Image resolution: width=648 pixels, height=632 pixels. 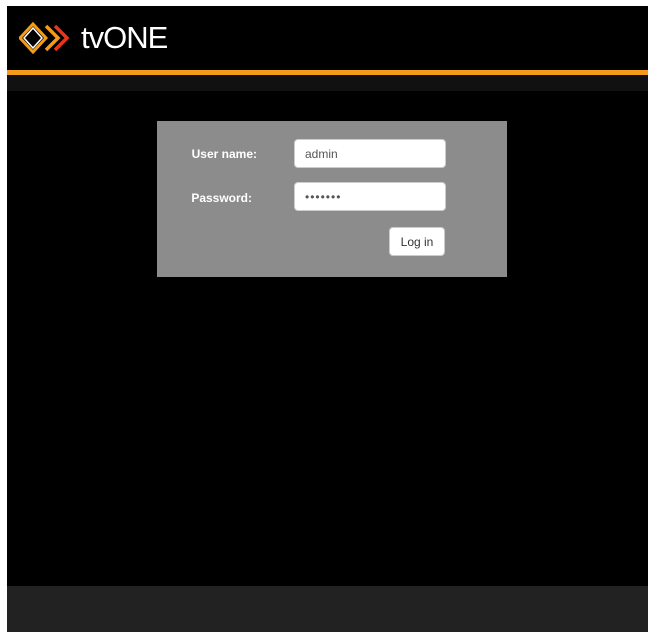 What do you see at coordinates (370, 196) in the screenshot?
I see `password-input` at bounding box center [370, 196].